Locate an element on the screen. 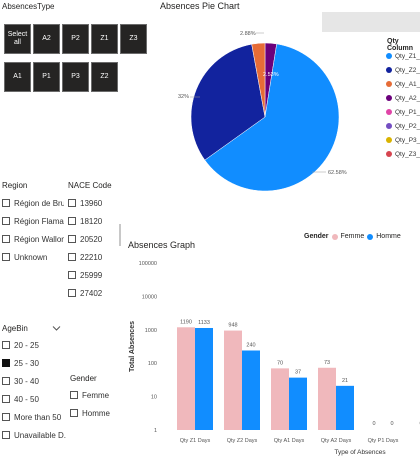  nace-item: 18120 is located at coordinates (85, 221).